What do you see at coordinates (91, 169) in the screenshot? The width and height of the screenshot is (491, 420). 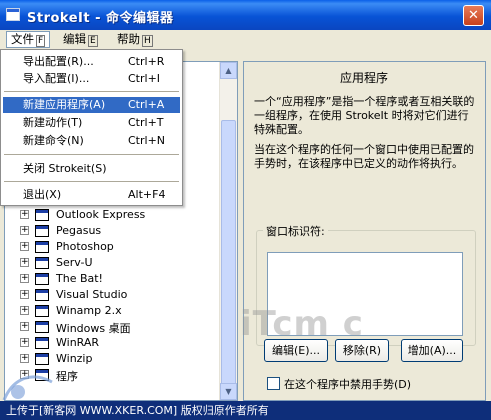 I see `menu-item-close-strokeit: 关闭 Strokeit(S)` at bounding box center [91, 169].